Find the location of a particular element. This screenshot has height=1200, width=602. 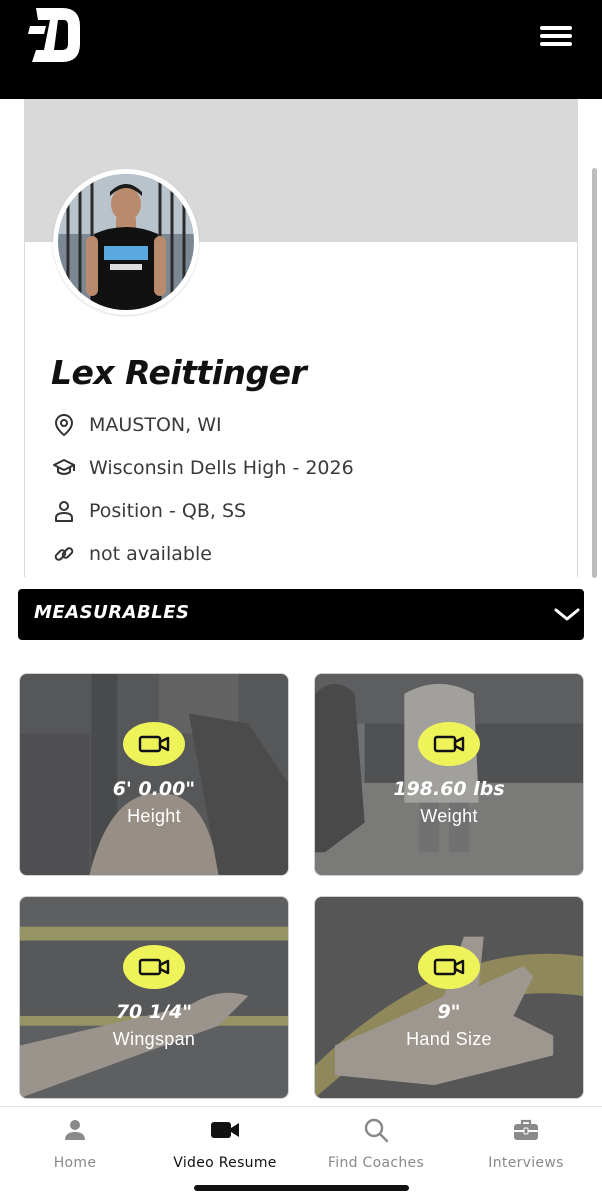

link-icon is located at coordinates (64, 554).